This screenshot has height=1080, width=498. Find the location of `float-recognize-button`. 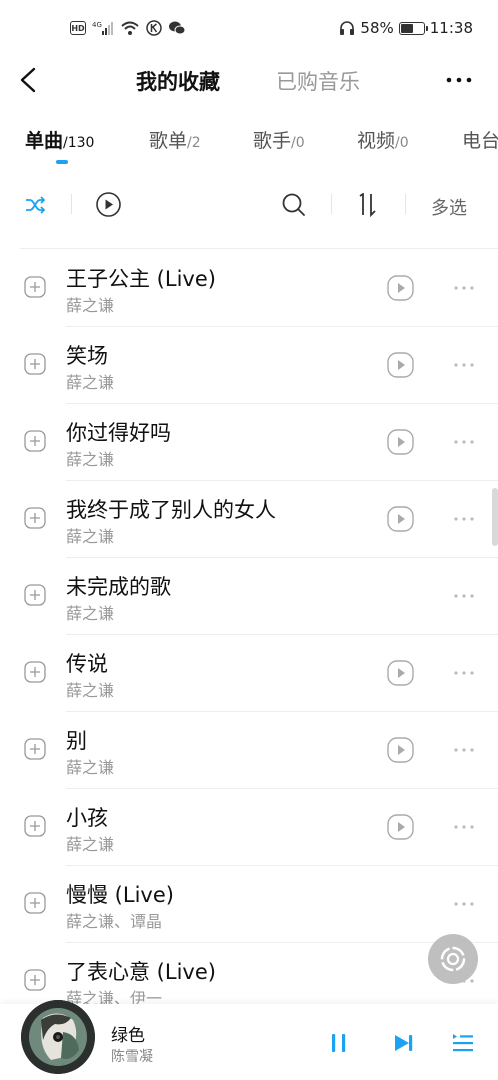

float-recognize-button is located at coordinates (453, 959).